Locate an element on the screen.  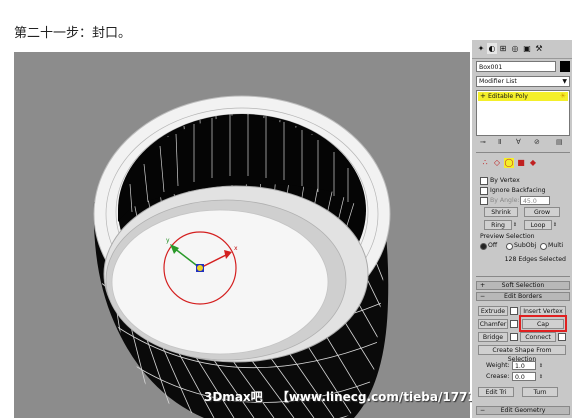
edit-borders-label: Edit Borders is located at coordinates (523, 296).